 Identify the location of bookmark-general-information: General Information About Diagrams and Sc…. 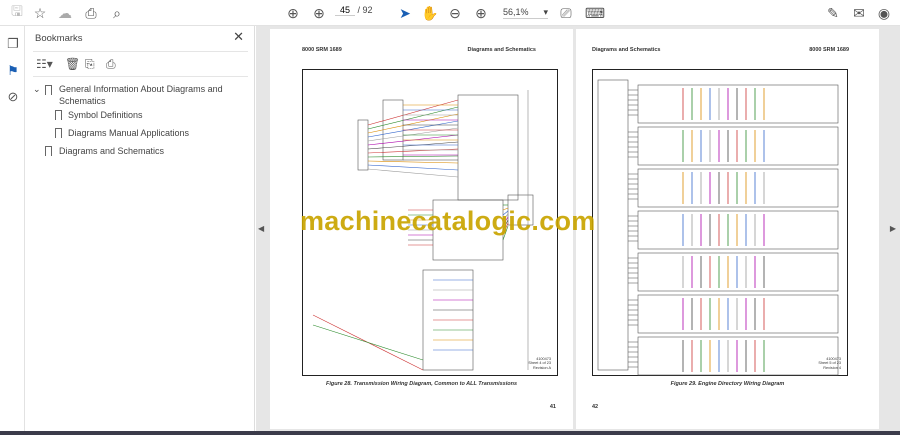
(141, 95).